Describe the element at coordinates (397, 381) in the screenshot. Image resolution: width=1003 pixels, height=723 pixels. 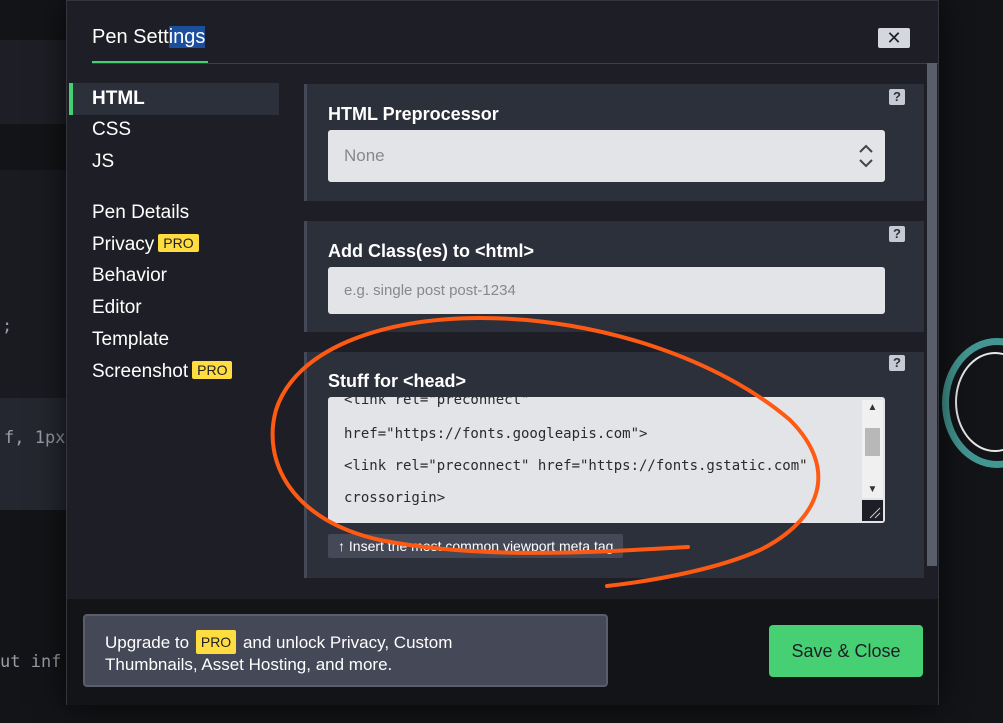
I see `head-label: Stuff for <head>` at that location.